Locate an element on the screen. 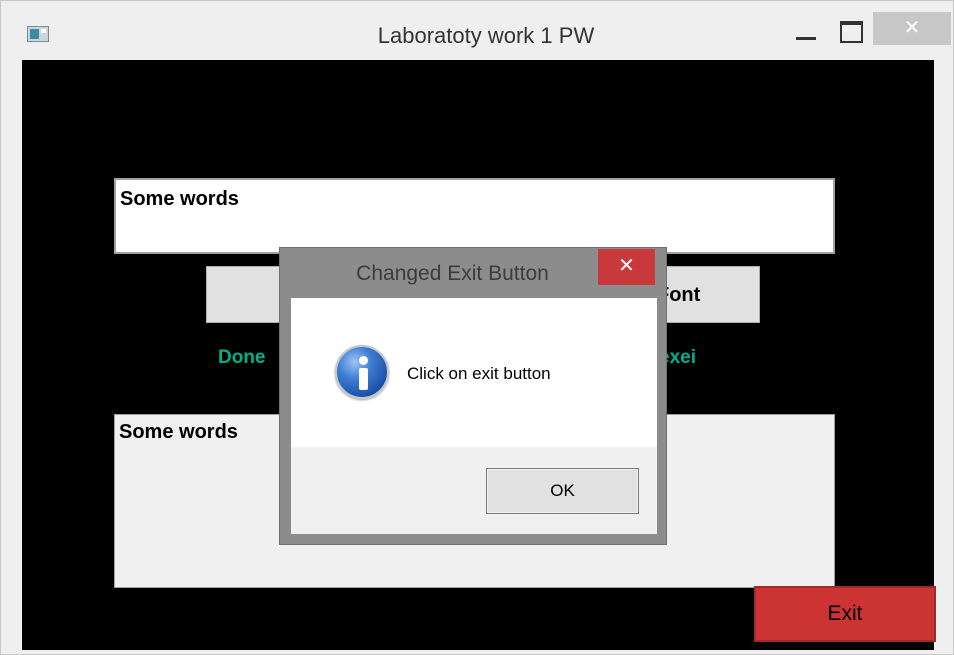 This screenshot has height=655, width=954. exit-button: Exit is located at coordinates (845, 614).